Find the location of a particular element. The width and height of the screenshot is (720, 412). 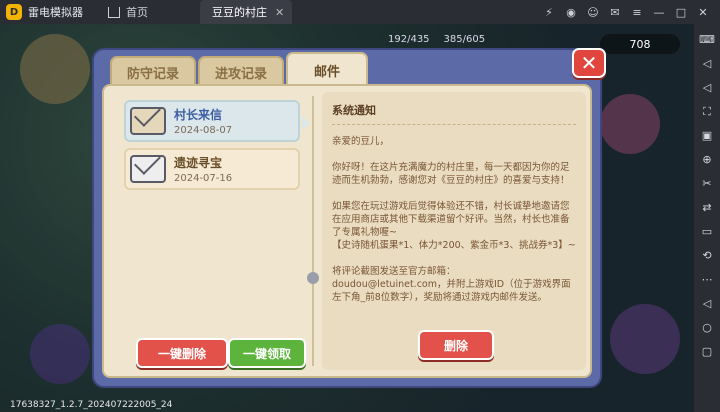

titlebar-controls: ⚡ ◉ ☺ ✉ ≡ — □ ✕ is located at coordinates (629, 12).